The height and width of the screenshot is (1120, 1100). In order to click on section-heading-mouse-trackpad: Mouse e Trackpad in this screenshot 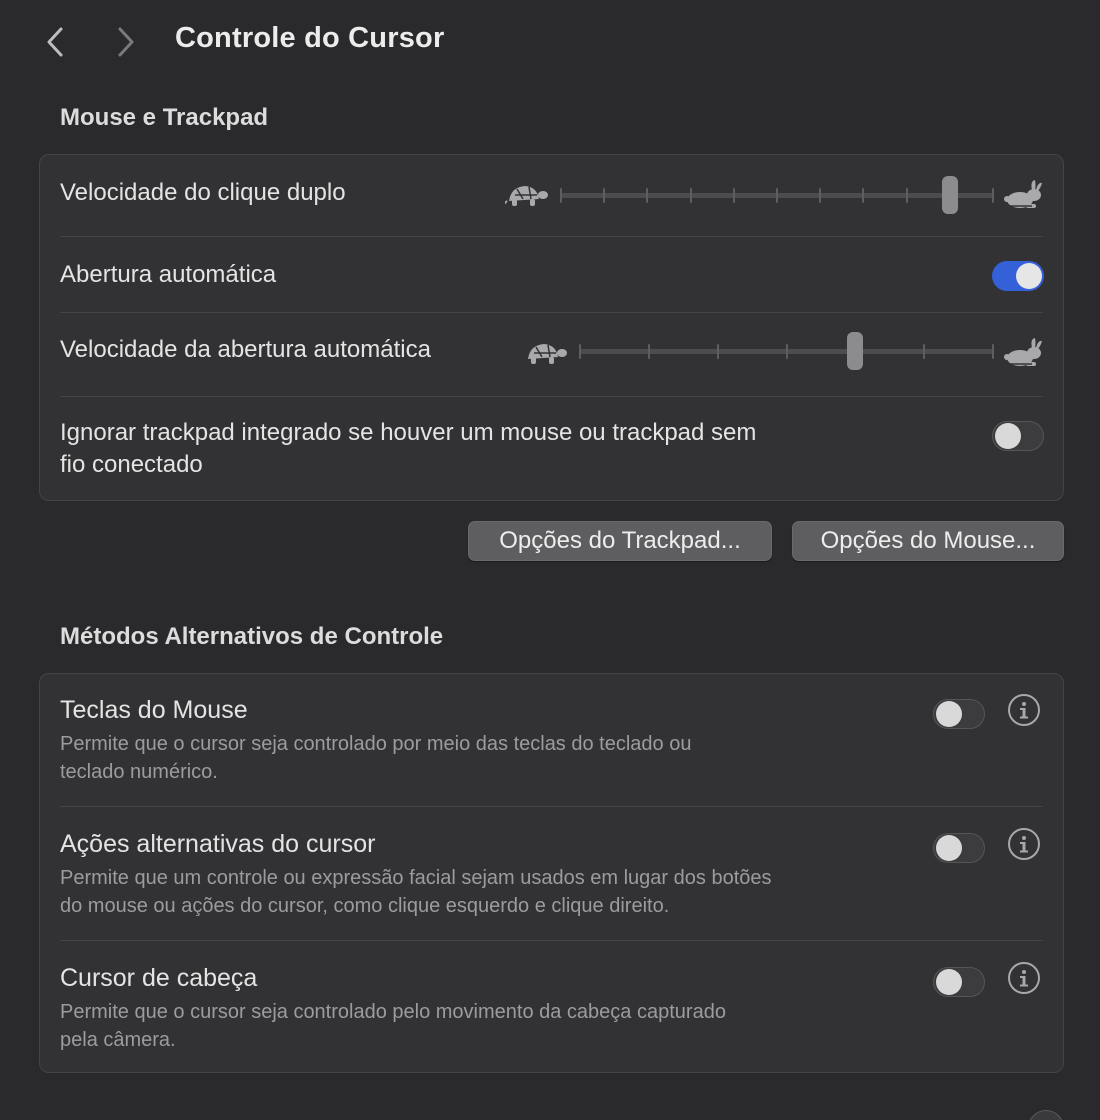, I will do `click(164, 117)`.